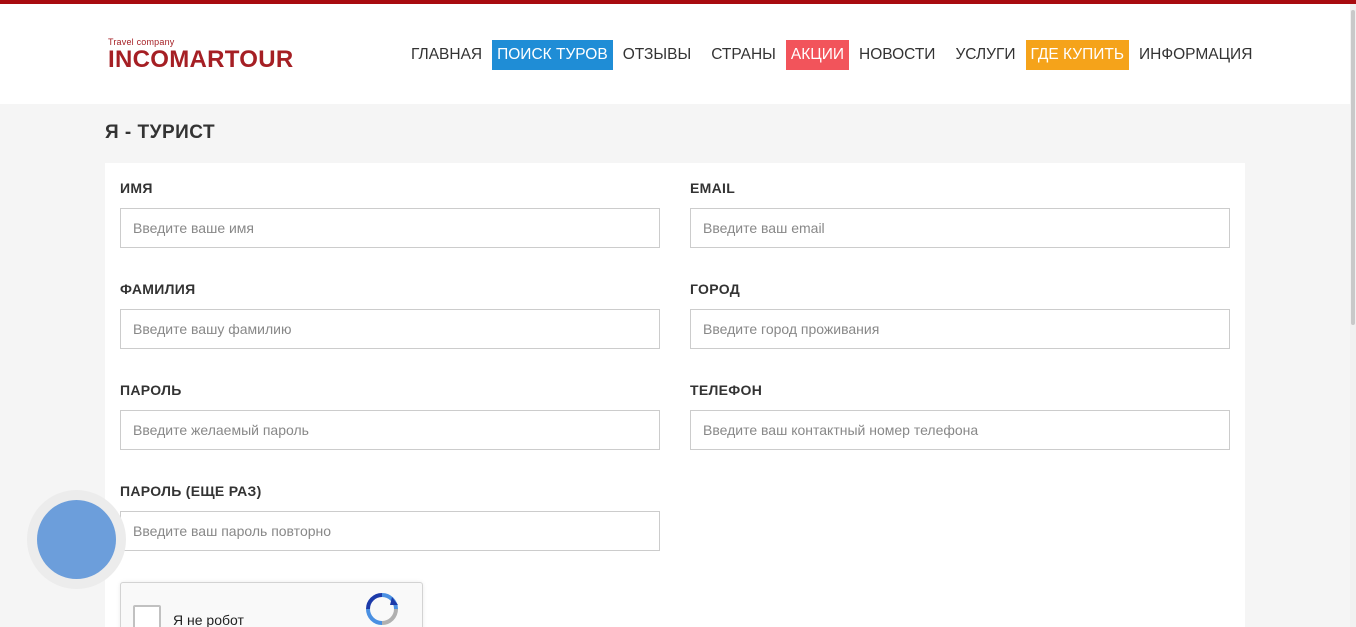 Image resolution: width=1356 pixels, height=627 pixels. I want to click on password-repeat-label: ПАРОЛЬ (ЕЩЕ РАЗ), so click(191, 491).